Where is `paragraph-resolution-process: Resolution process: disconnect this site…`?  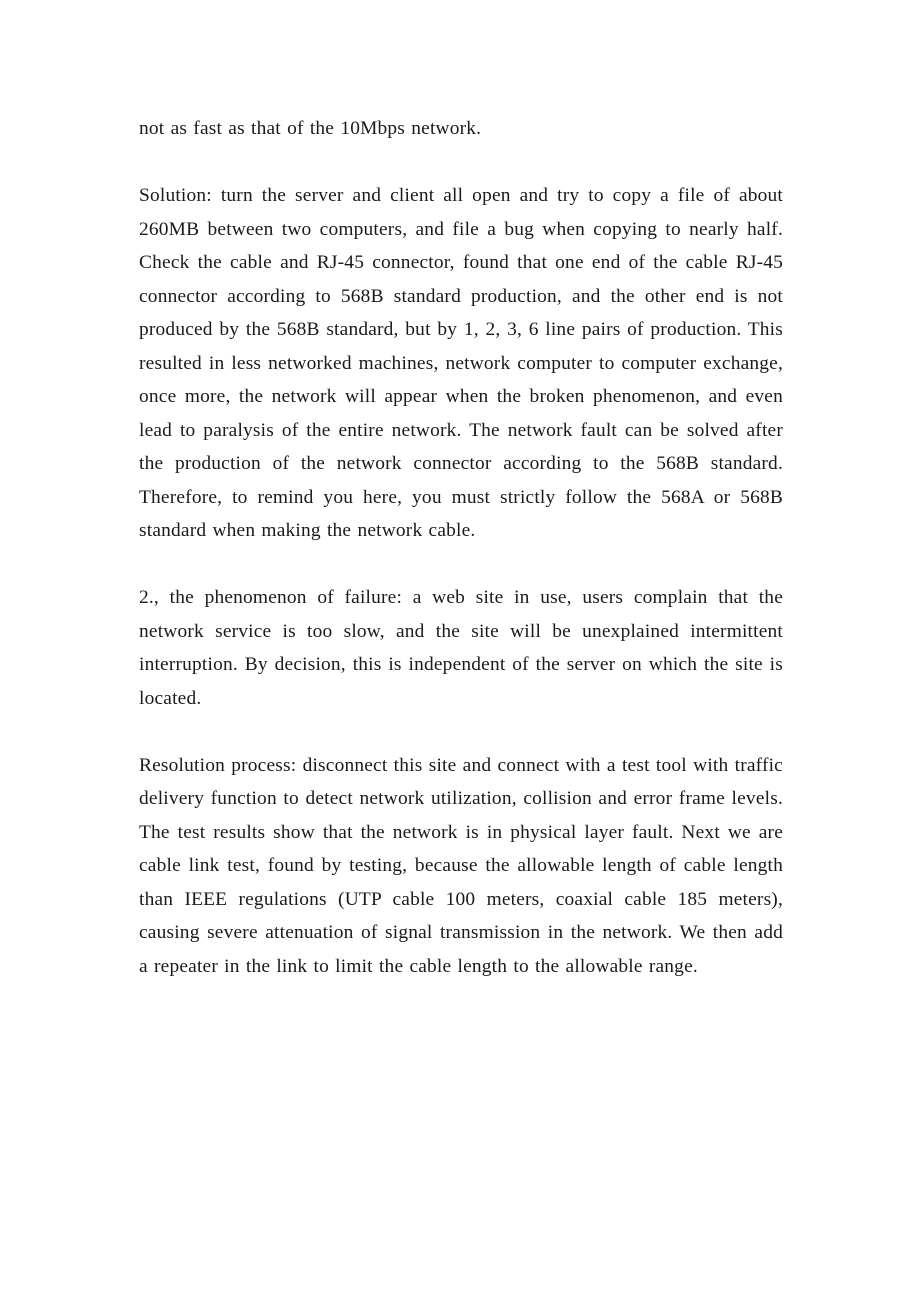 paragraph-resolution-process: Resolution process: disconnect this site… is located at coordinates (461, 865).